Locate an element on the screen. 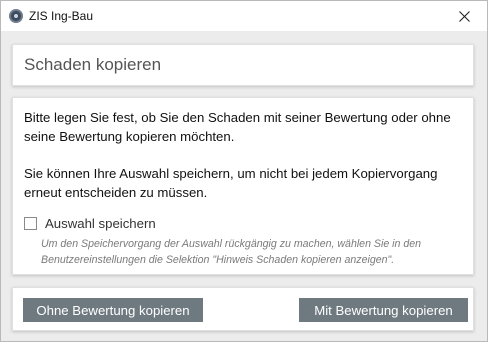 This screenshot has height=342, width=488. copy-without-rating-button: Ohne Bewertung kopieren is located at coordinates (113, 310).